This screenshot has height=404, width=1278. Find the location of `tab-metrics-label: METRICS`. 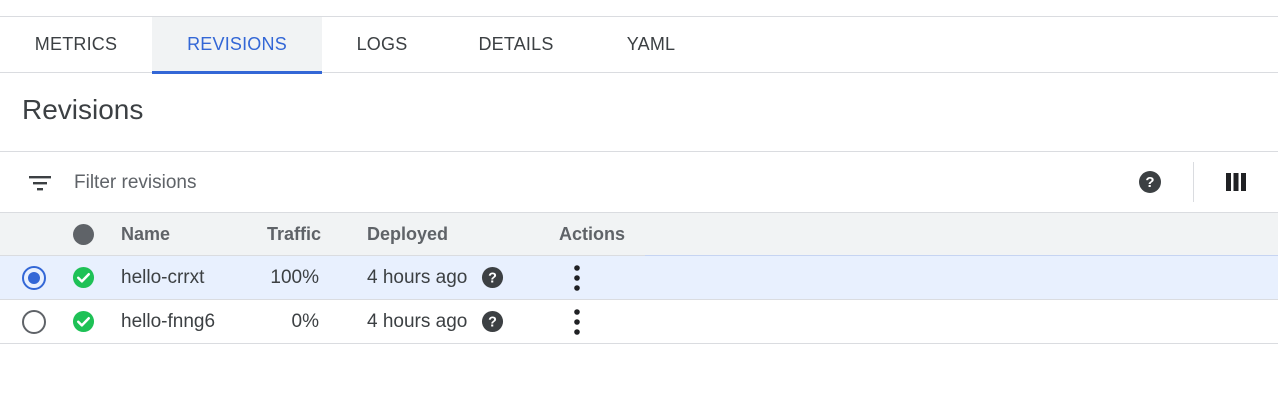

tab-metrics-label: METRICS is located at coordinates (76, 44).